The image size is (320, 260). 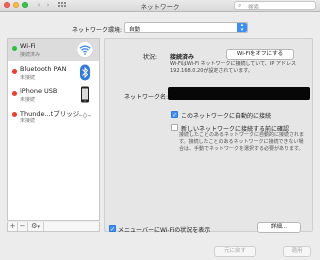 I want to click on wifi-off-button: Wi-Fiをオフにする, so click(x=260, y=54).